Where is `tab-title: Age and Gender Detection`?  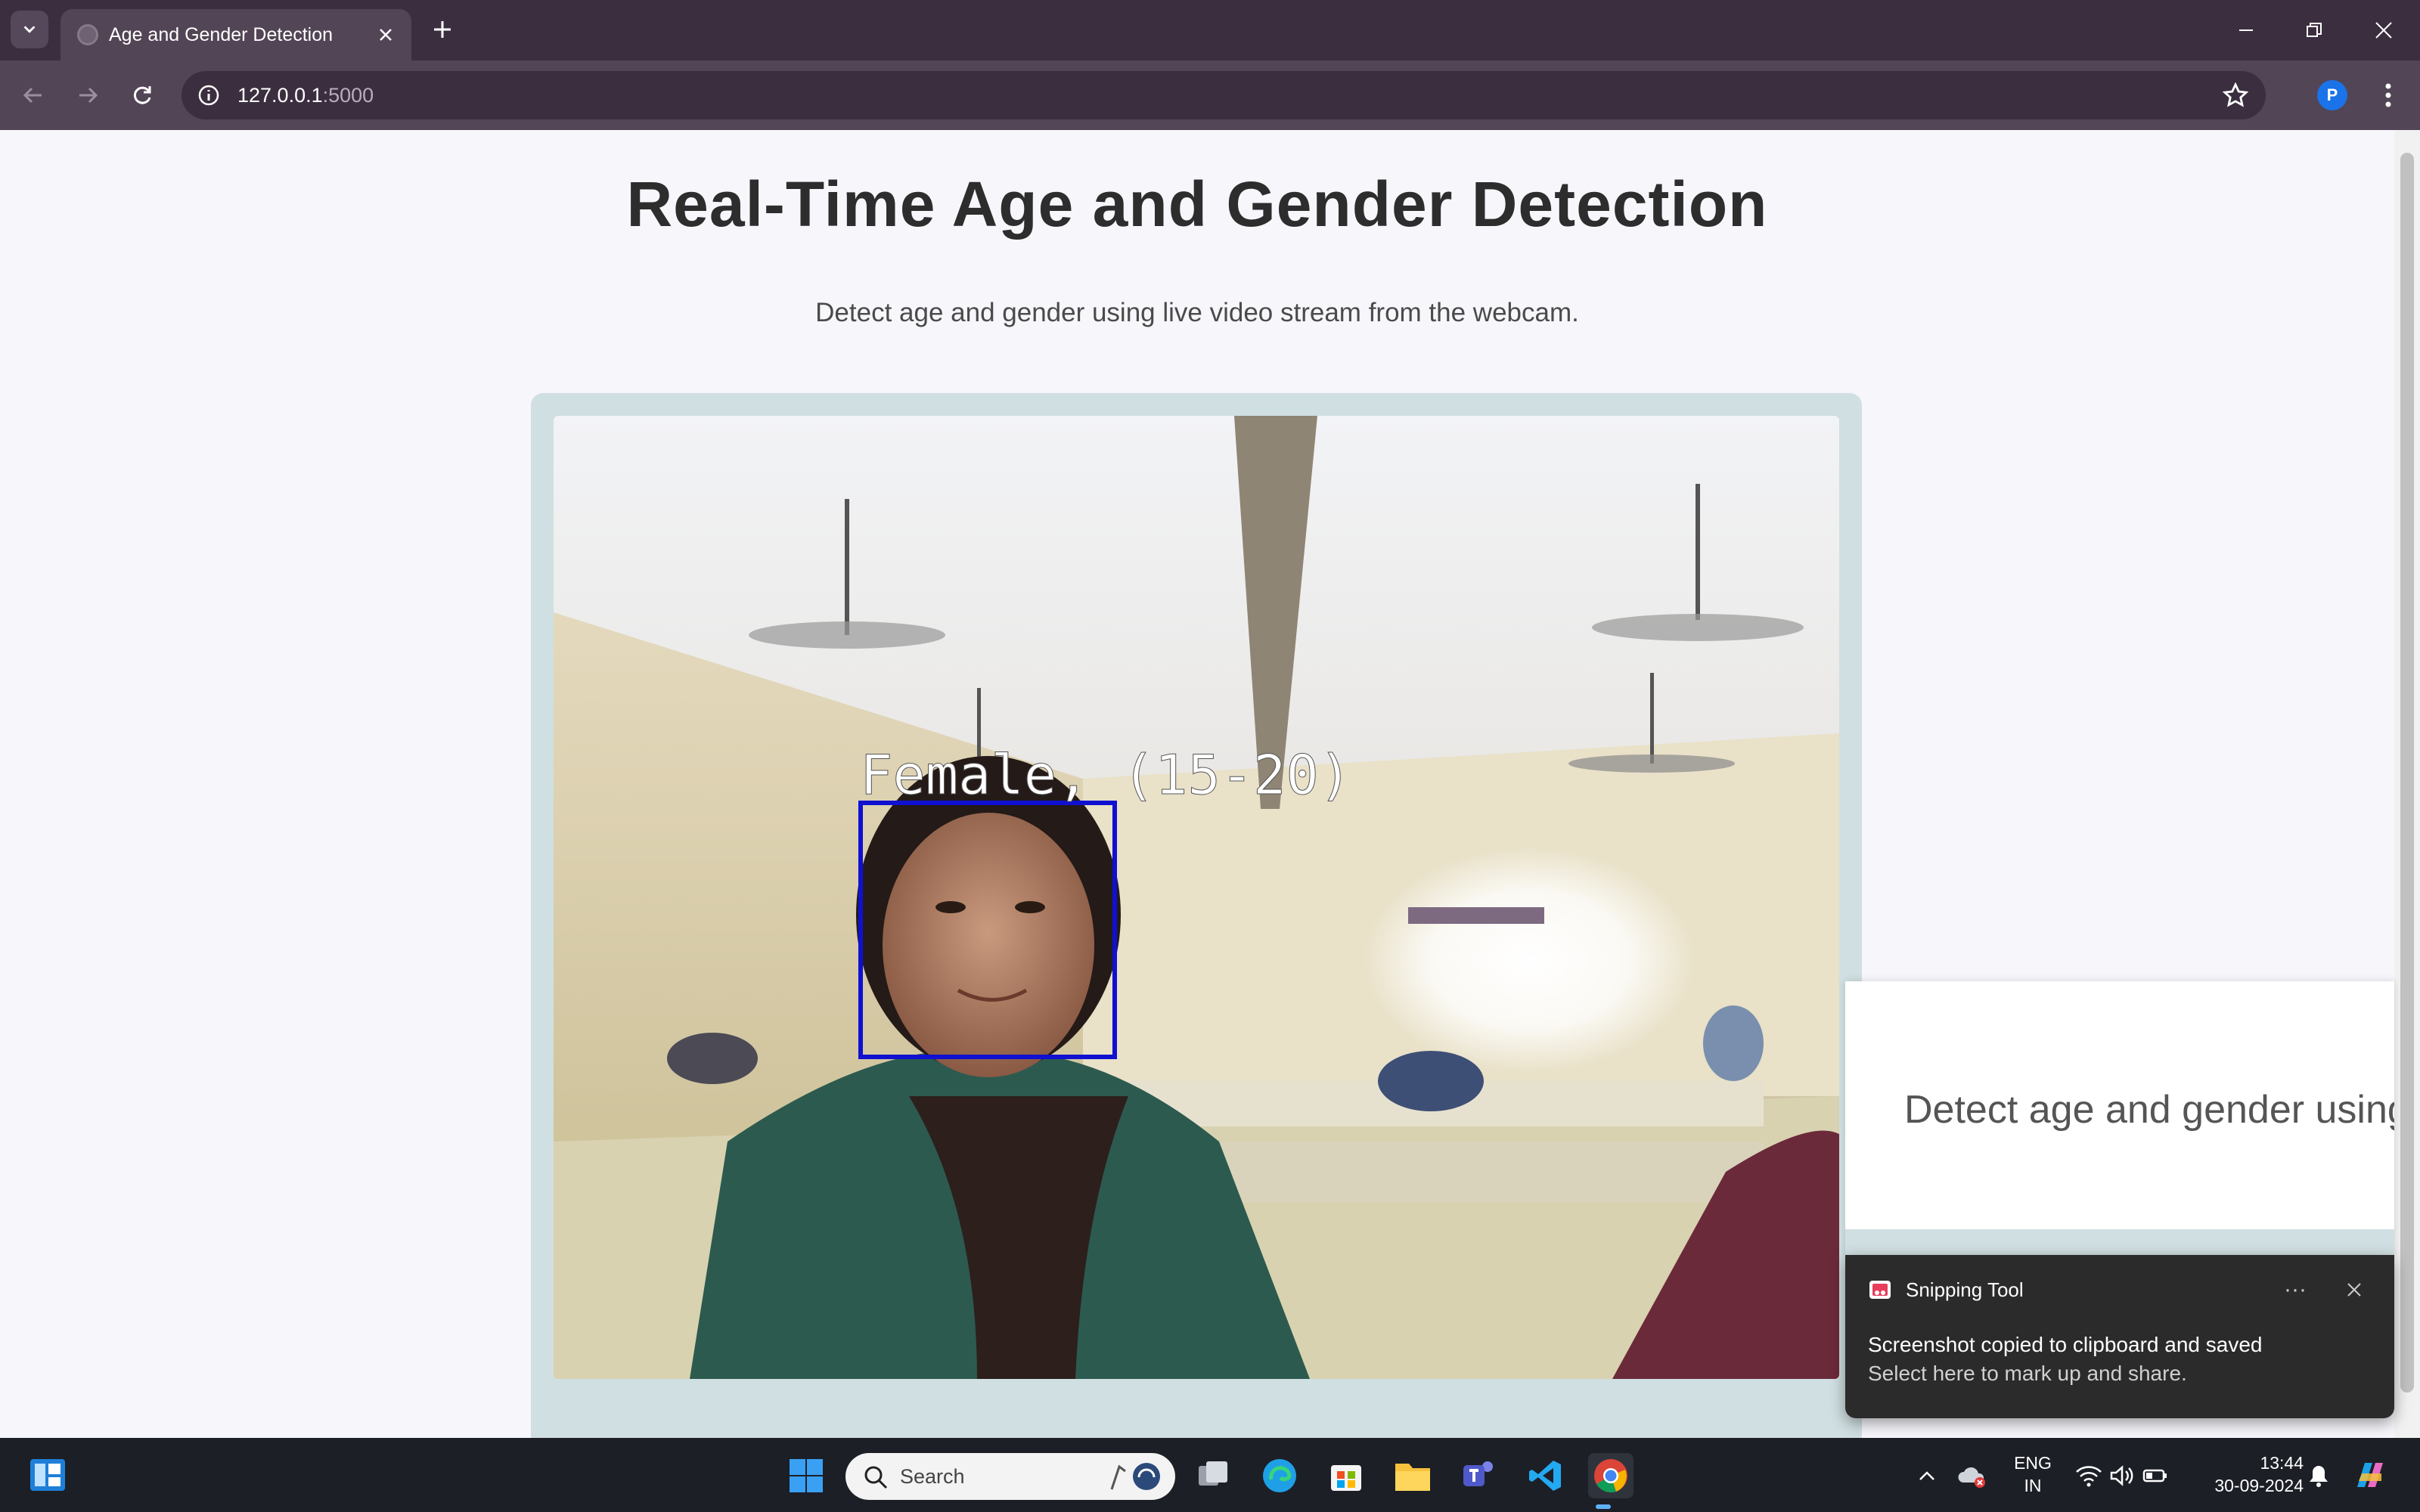 tab-title: Age and Gender Detection is located at coordinates (221, 34).